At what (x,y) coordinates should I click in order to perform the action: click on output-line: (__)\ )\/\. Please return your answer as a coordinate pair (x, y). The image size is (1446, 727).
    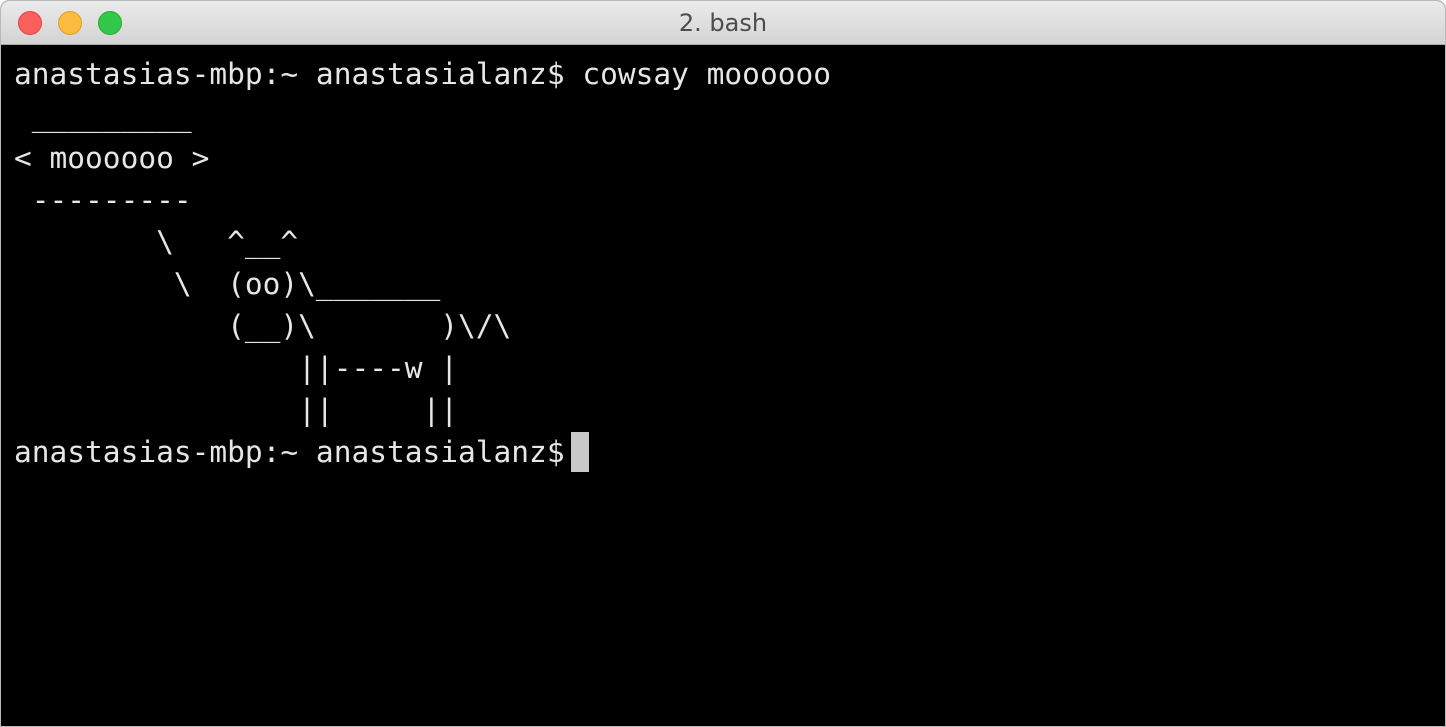
    Looking at the image, I should click on (263, 326).